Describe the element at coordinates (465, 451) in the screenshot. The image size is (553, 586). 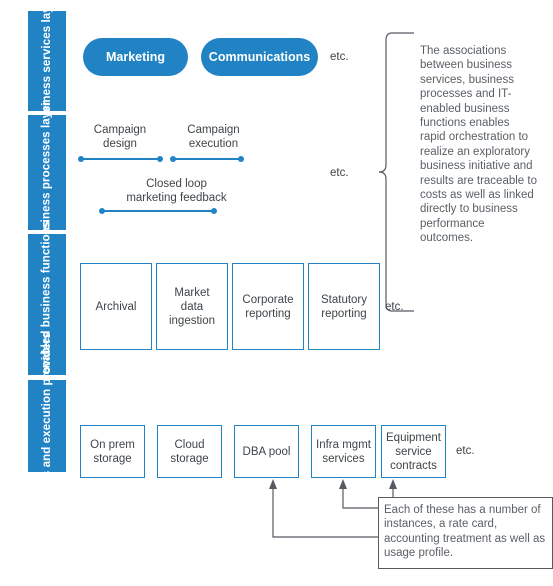
I see `etc-label-it-assets: etc.` at that location.